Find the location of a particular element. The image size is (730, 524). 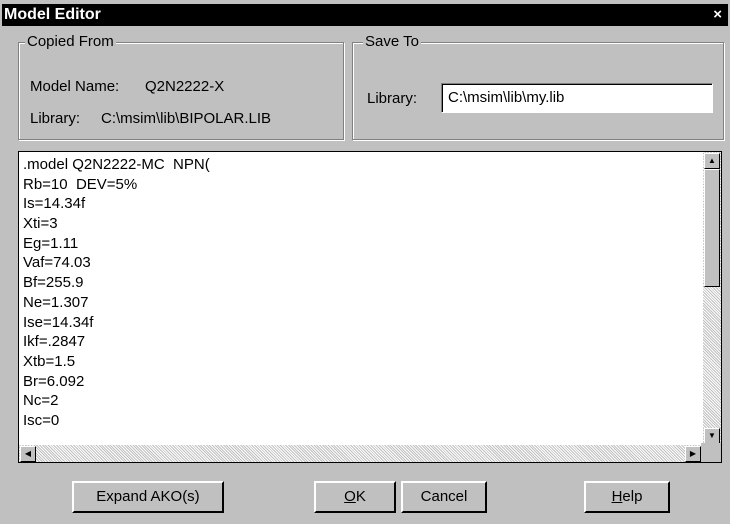

copied-library-label: Library: is located at coordinates (55, 118).